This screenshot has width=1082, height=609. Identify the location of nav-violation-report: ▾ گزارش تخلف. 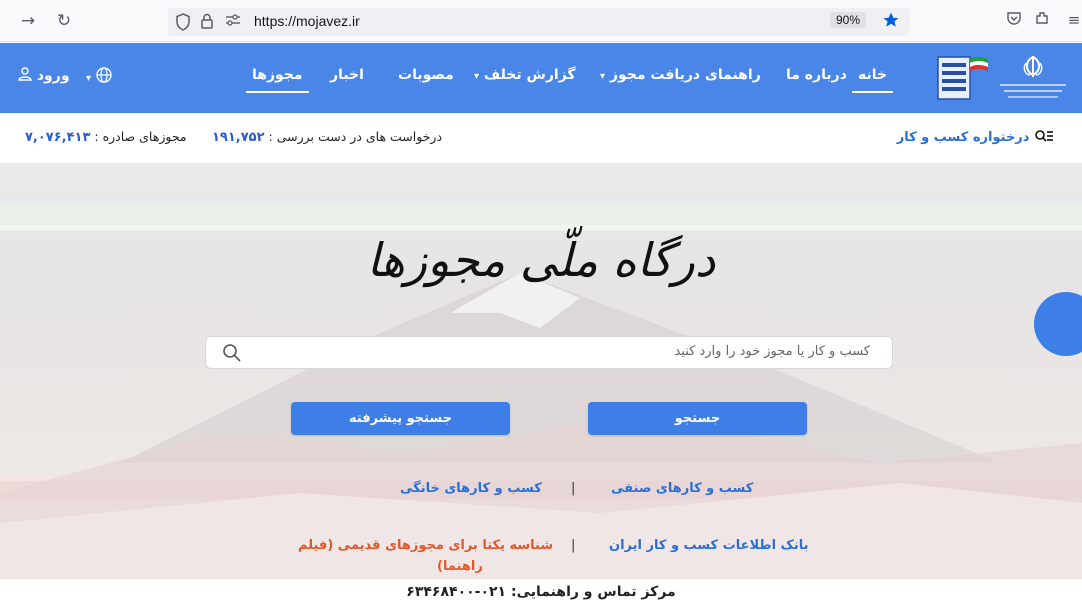
(525, 75).